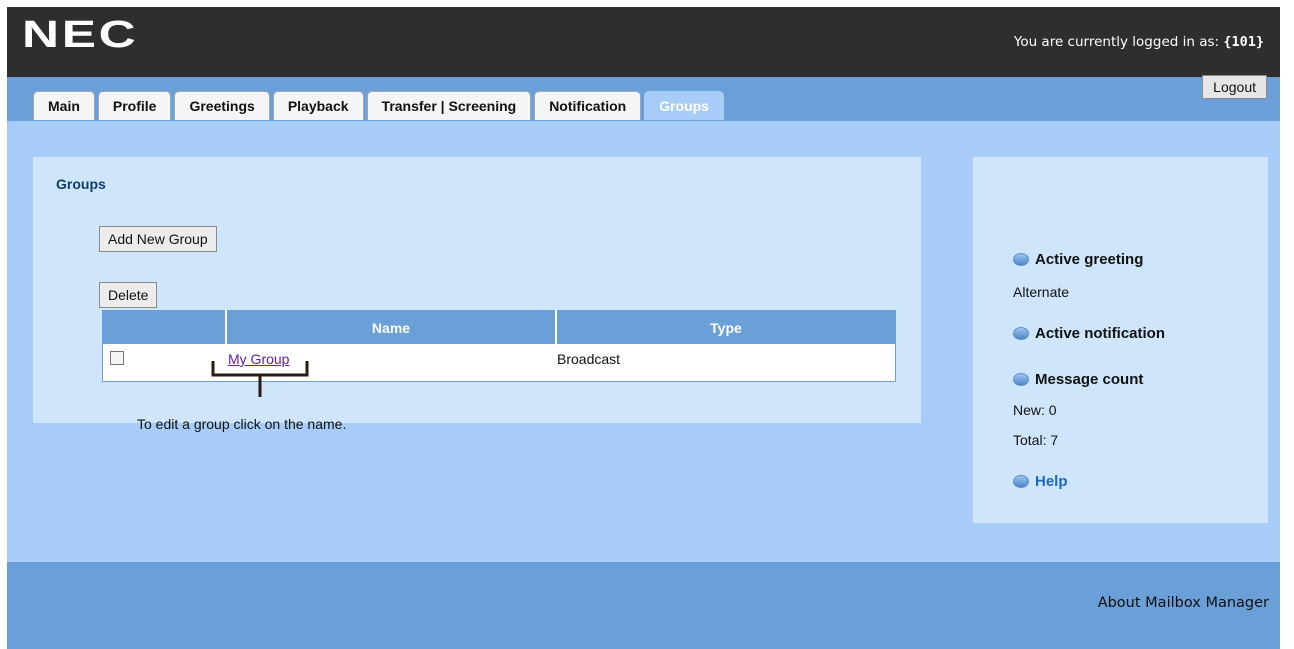 The height and width of the screenshot is (649, 1294). I want to click on tab-transfer-screening: Transfer | Screening, so click(449, 105).